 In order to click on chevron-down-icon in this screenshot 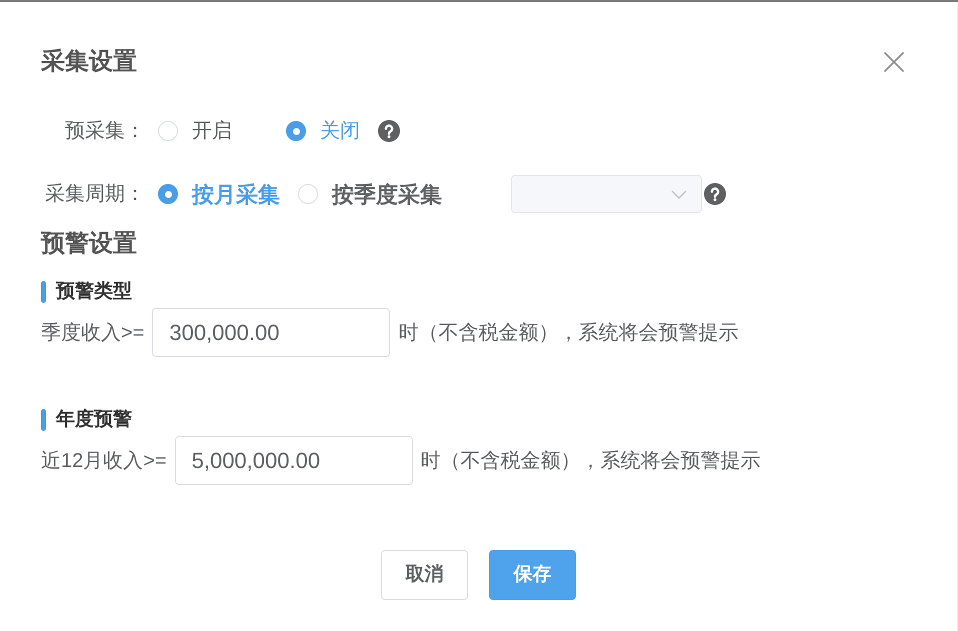, I will do `click(679, 194)`.